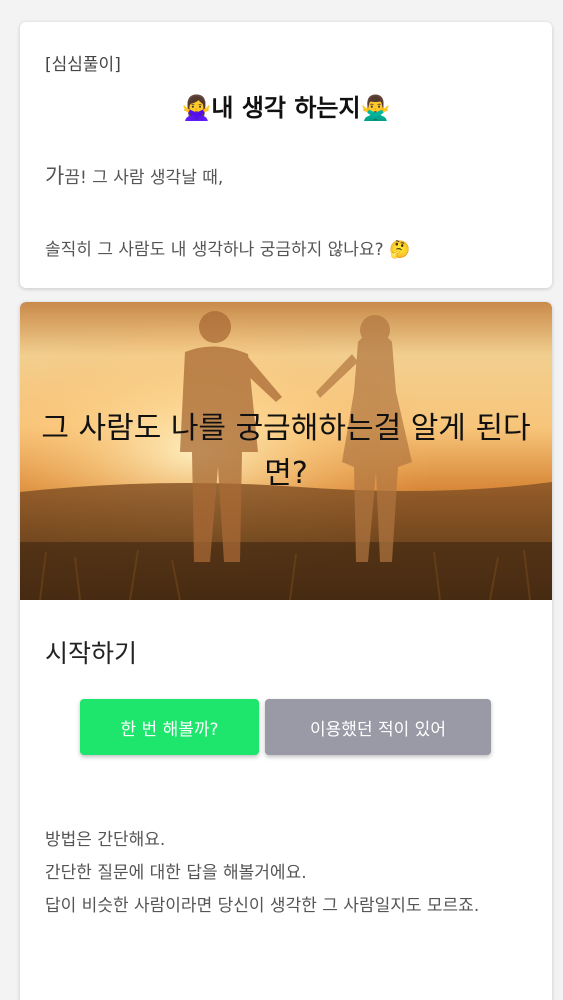 The width and height of the screenshot is (563, 1000). I want to click on try-button: 한 번 해볼까?, so click(169, 727).